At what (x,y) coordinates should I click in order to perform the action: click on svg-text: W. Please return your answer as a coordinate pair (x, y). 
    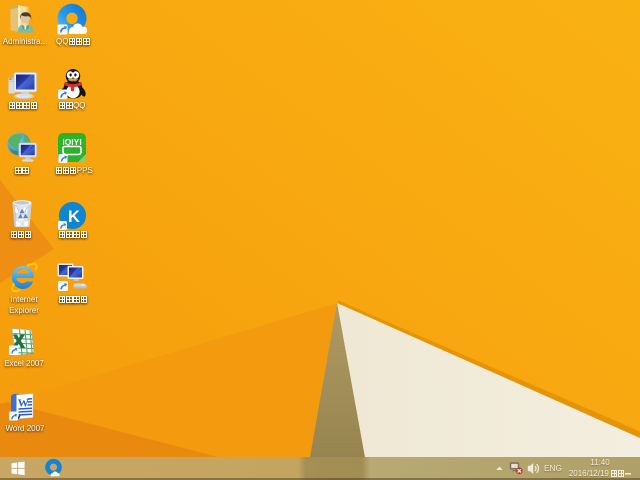
    Looking at the image, I should click on (23, 403).